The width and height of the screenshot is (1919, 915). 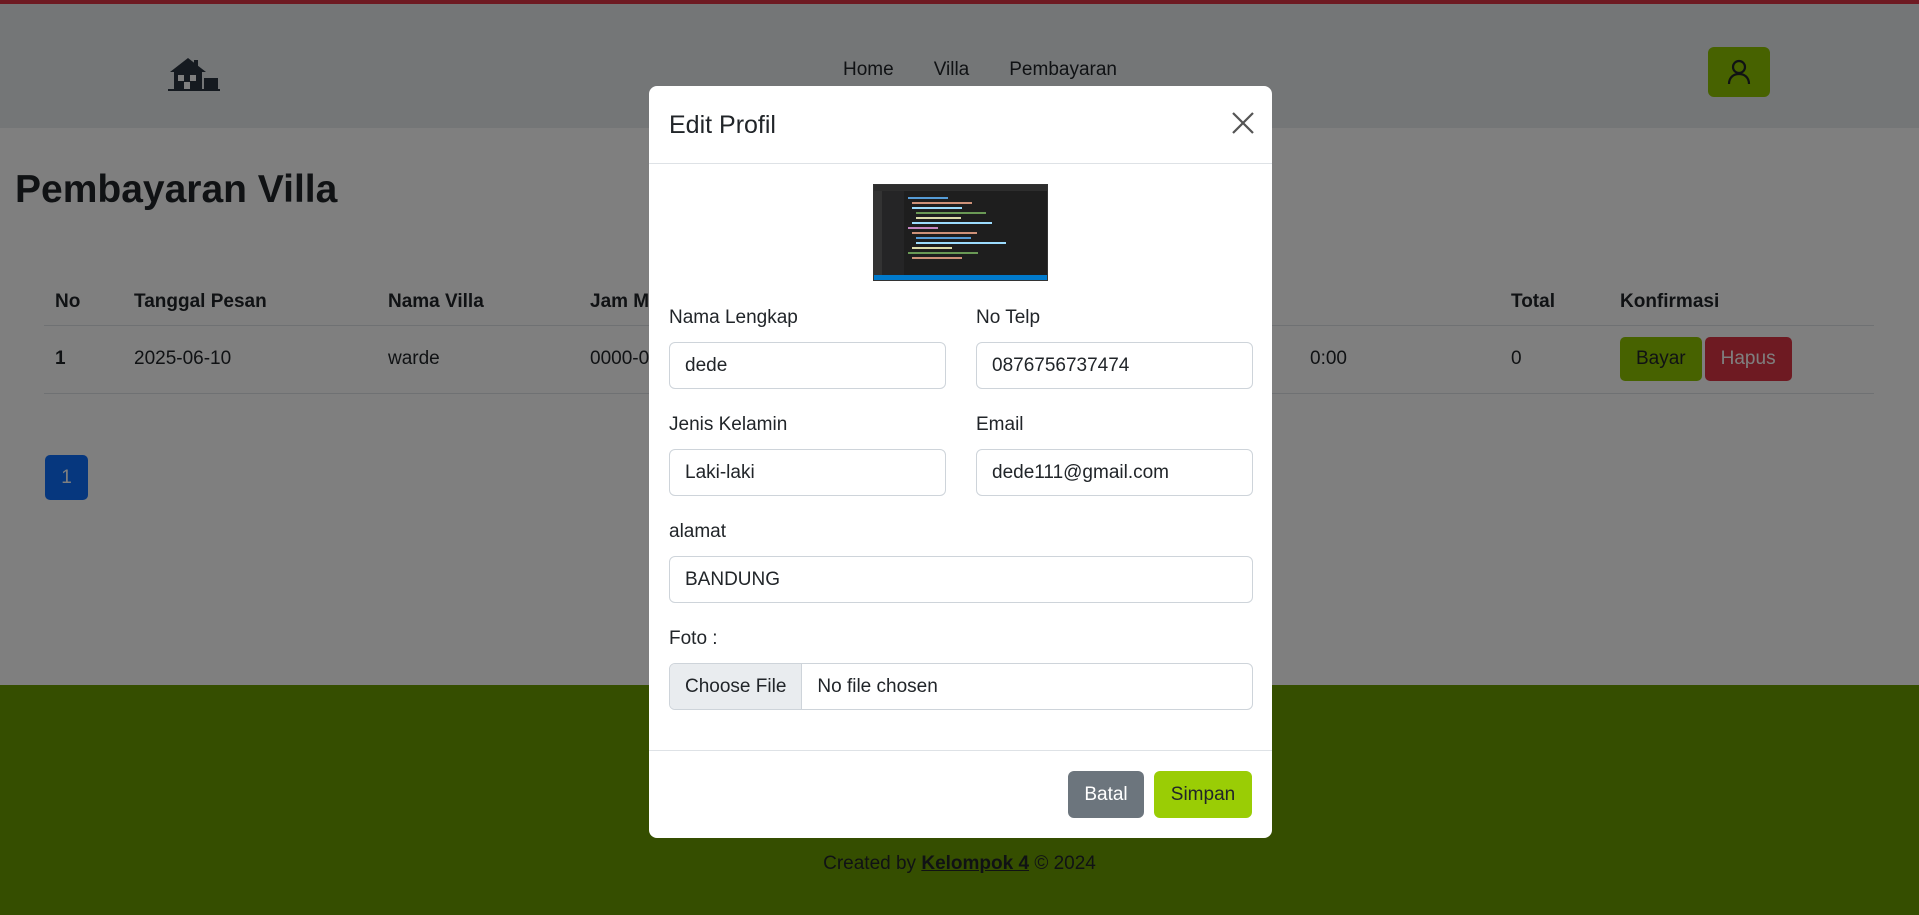 What do you see at coordinates (961, 686) in the screenshot?
I see `foto-file-input: Choose File No file chosen` at bounding box center [961, 686].